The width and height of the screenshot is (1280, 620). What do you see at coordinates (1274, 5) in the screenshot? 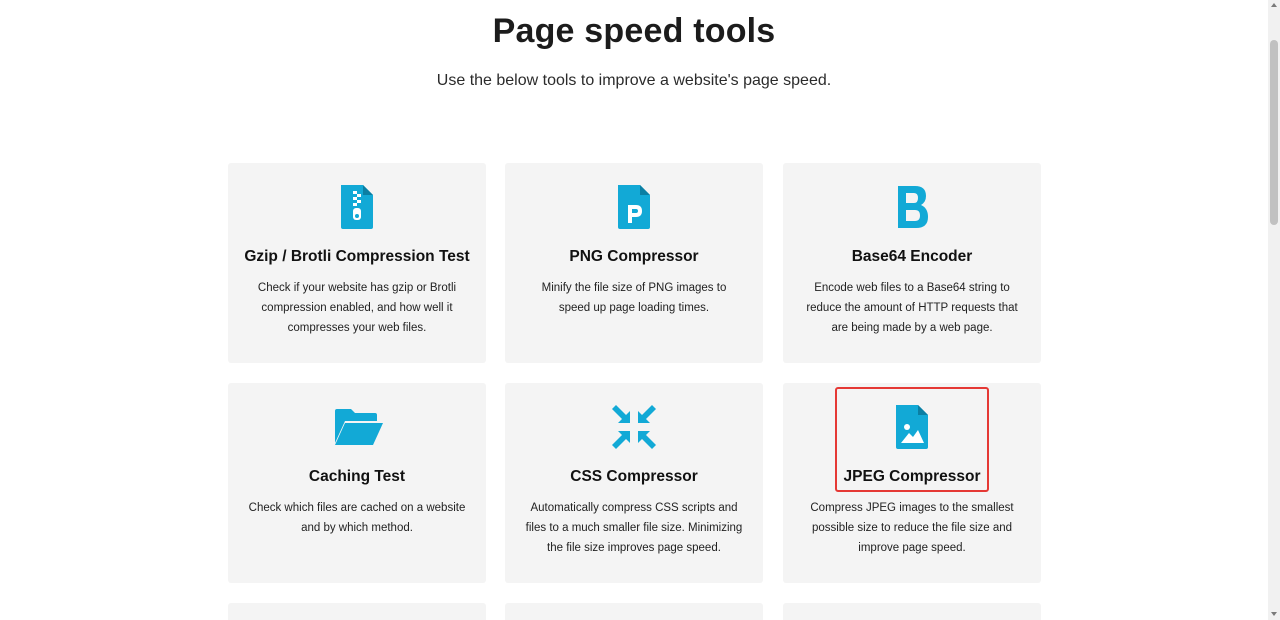
I see `scroll-up-icon` at bounding box center [1274, 5].